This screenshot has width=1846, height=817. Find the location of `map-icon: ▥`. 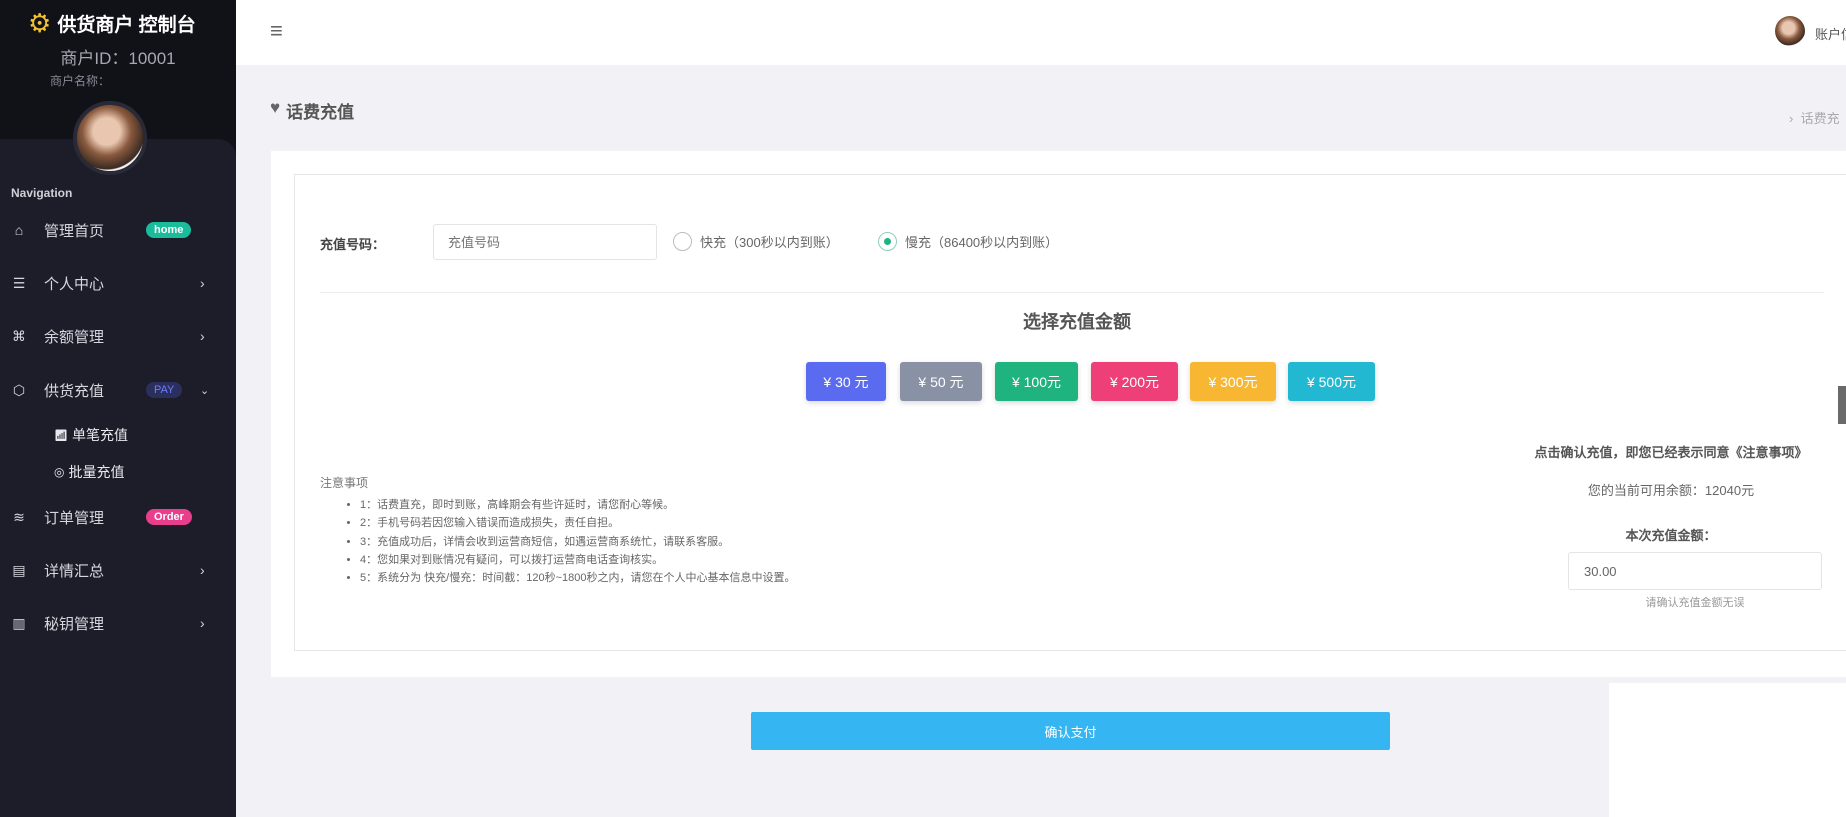

map-icon: ▥ is located at coordinates (19, 622).